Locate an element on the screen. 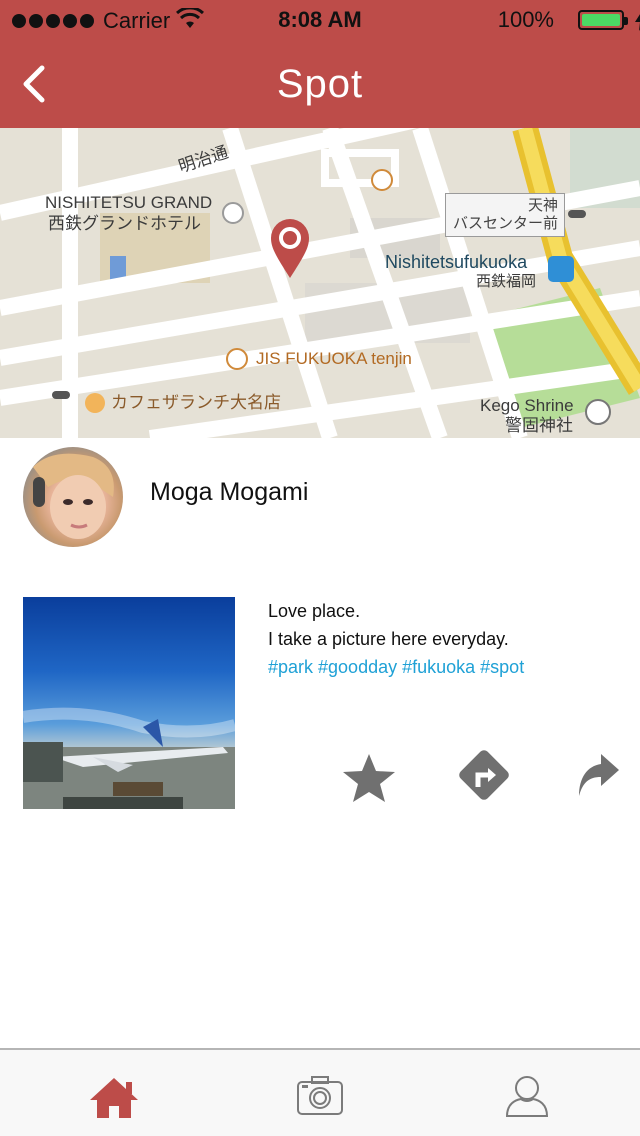 This screenshot has width=640, height=1136. caption-hashtags: #park #goodday #fukuoka #spot is located at coordinates (396, 667).